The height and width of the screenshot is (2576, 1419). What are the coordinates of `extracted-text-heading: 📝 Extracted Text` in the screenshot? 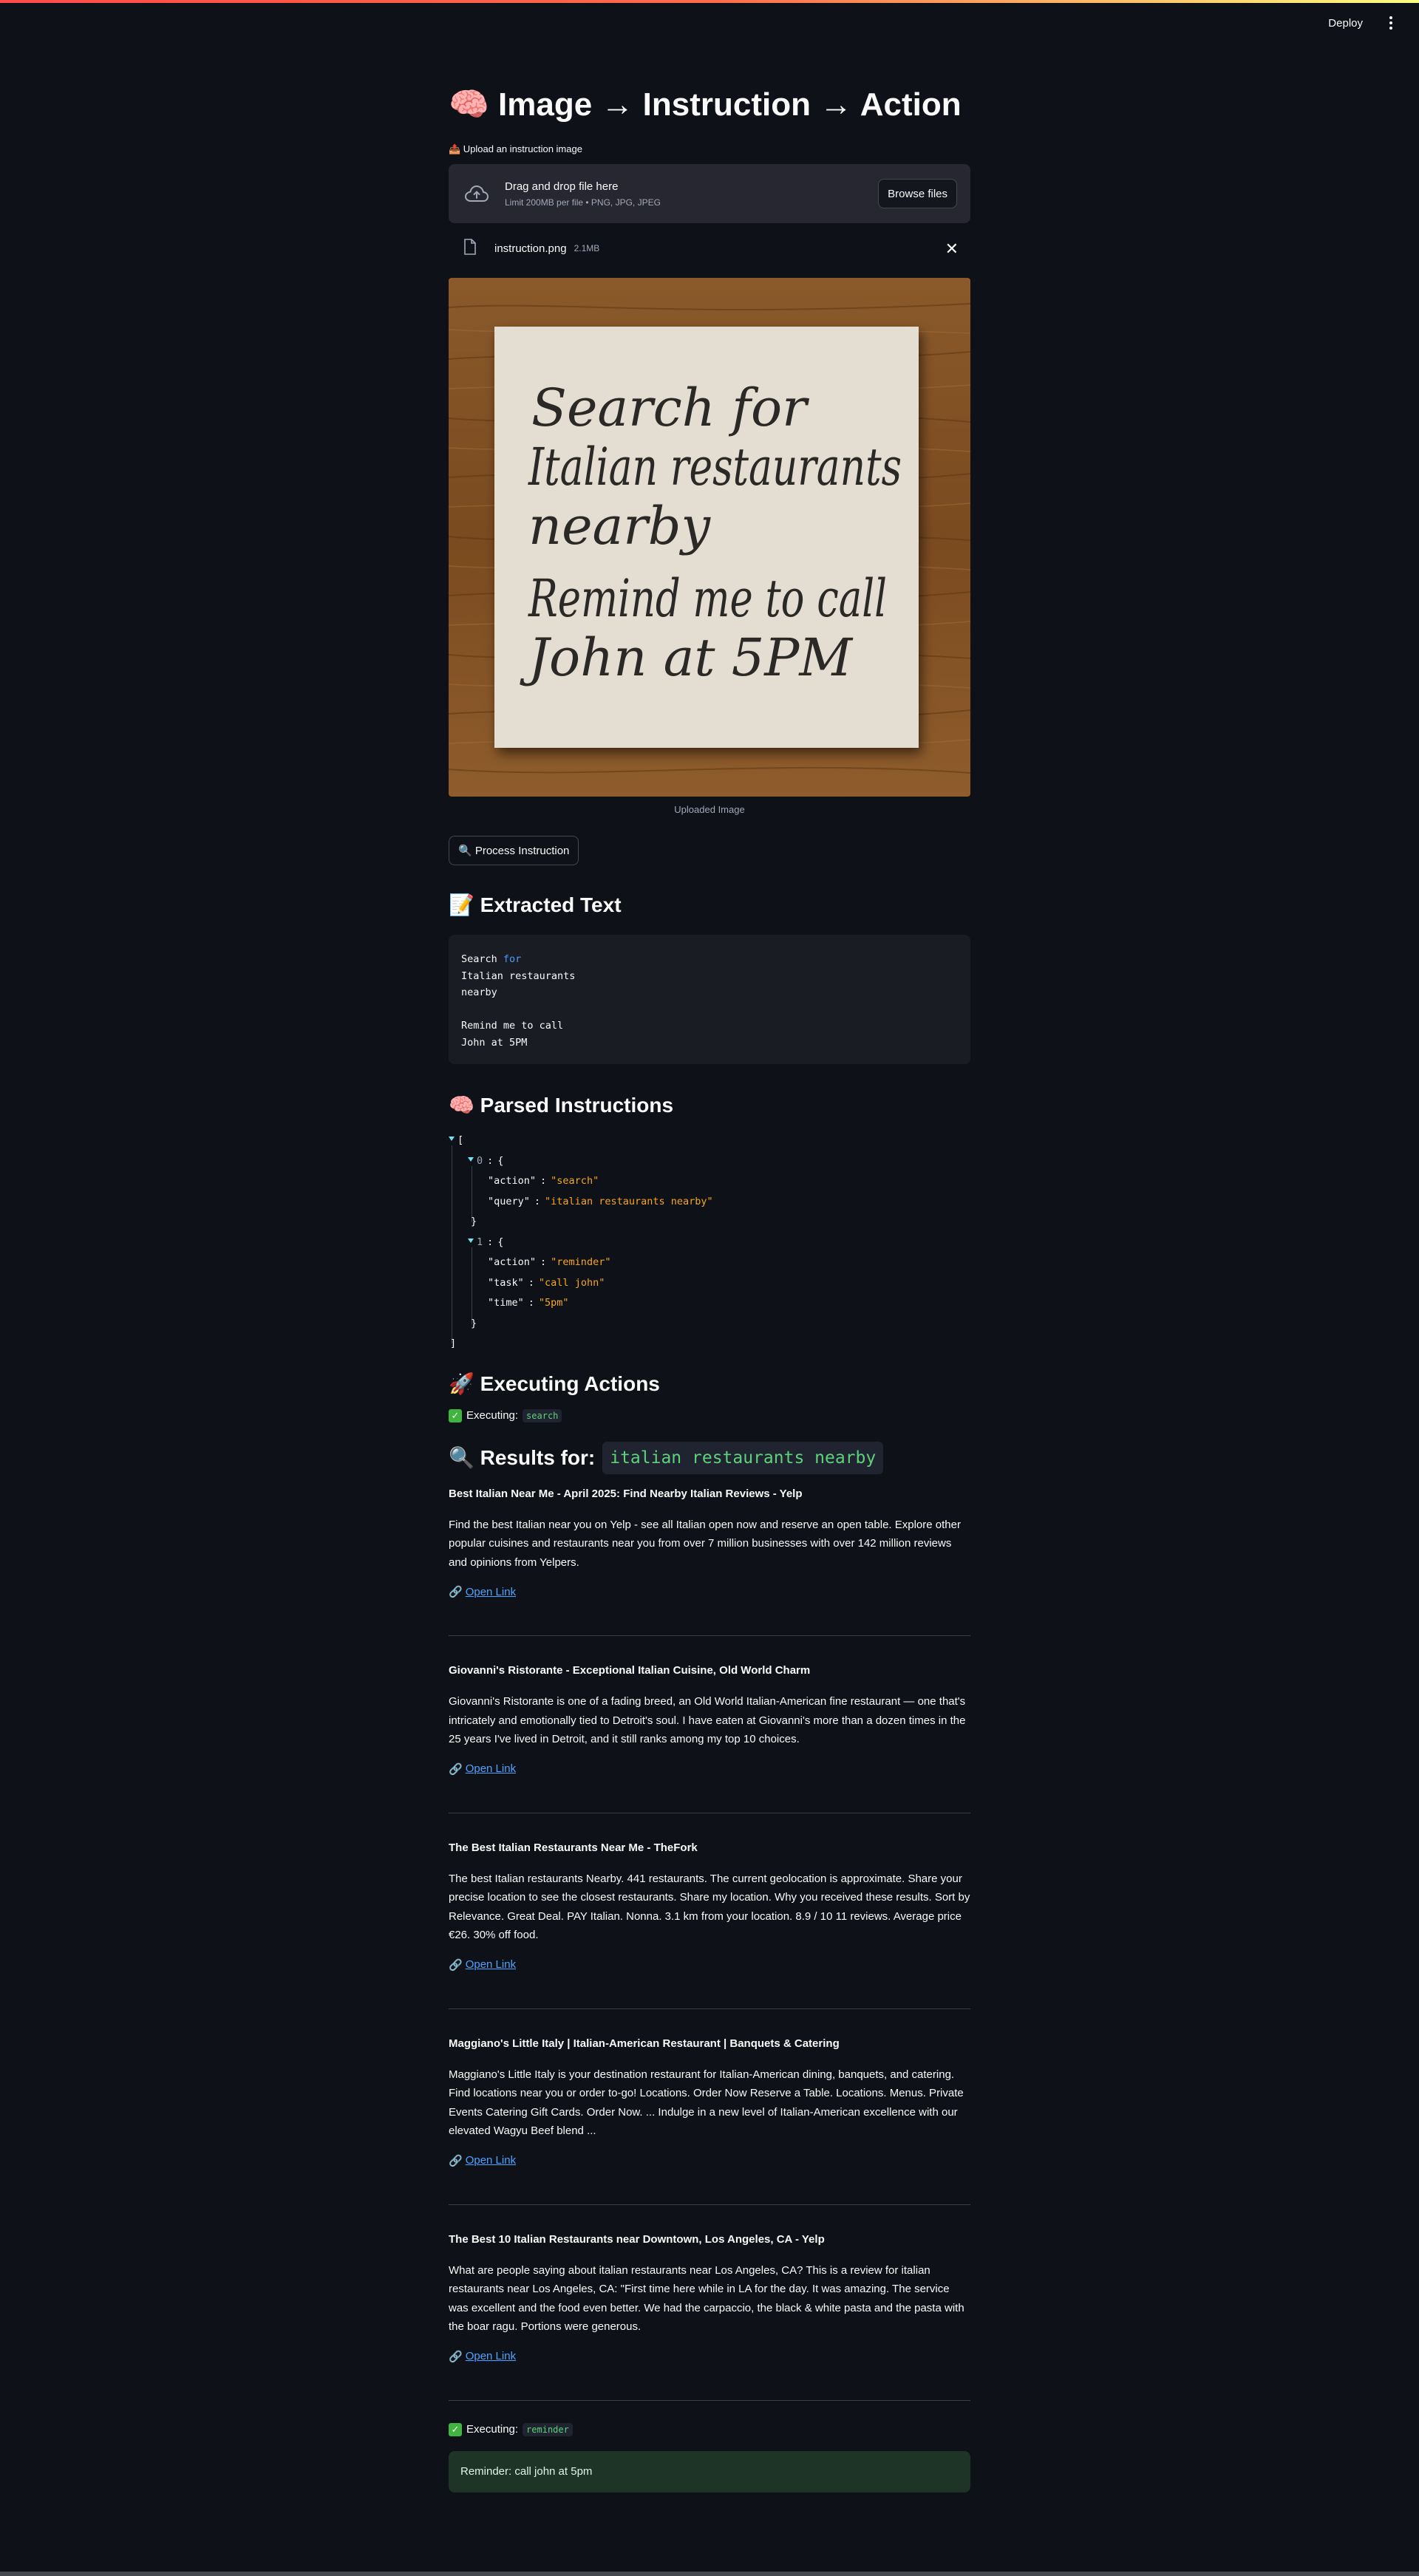 It's located at (535, 904).